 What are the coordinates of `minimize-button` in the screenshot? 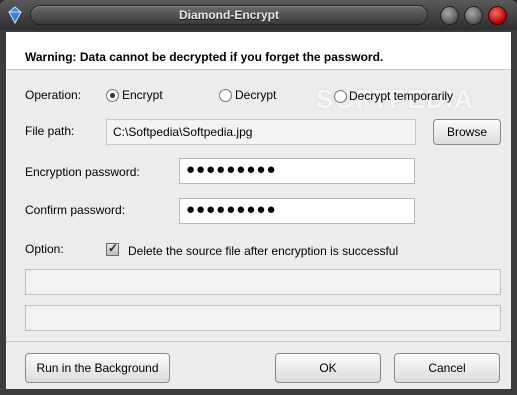 It's located at (449, 15).